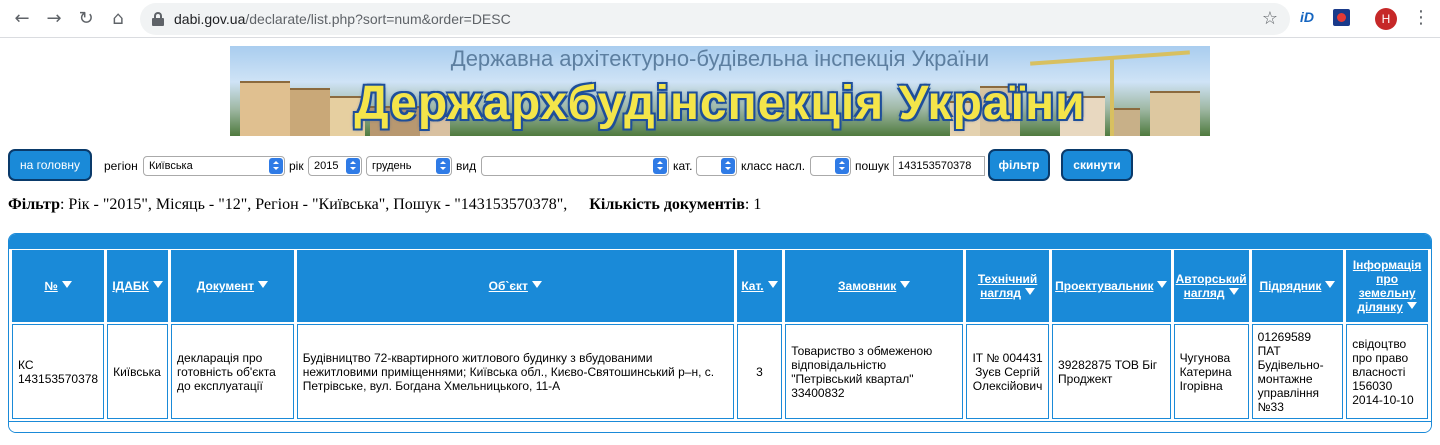 The width and height of the screenshot is (1440, 445). Describe the element at coordinates (1019, 165) in the screenshot. I see `filter-button: фільтр` at that location.